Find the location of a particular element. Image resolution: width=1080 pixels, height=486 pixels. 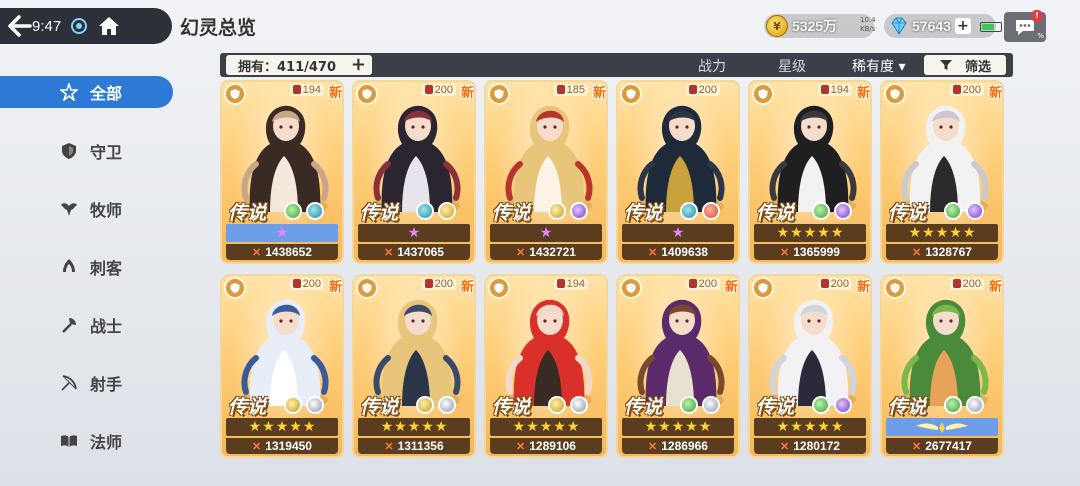

sidebar-item-warrior: 战士 is located at coordinates (90, 325).